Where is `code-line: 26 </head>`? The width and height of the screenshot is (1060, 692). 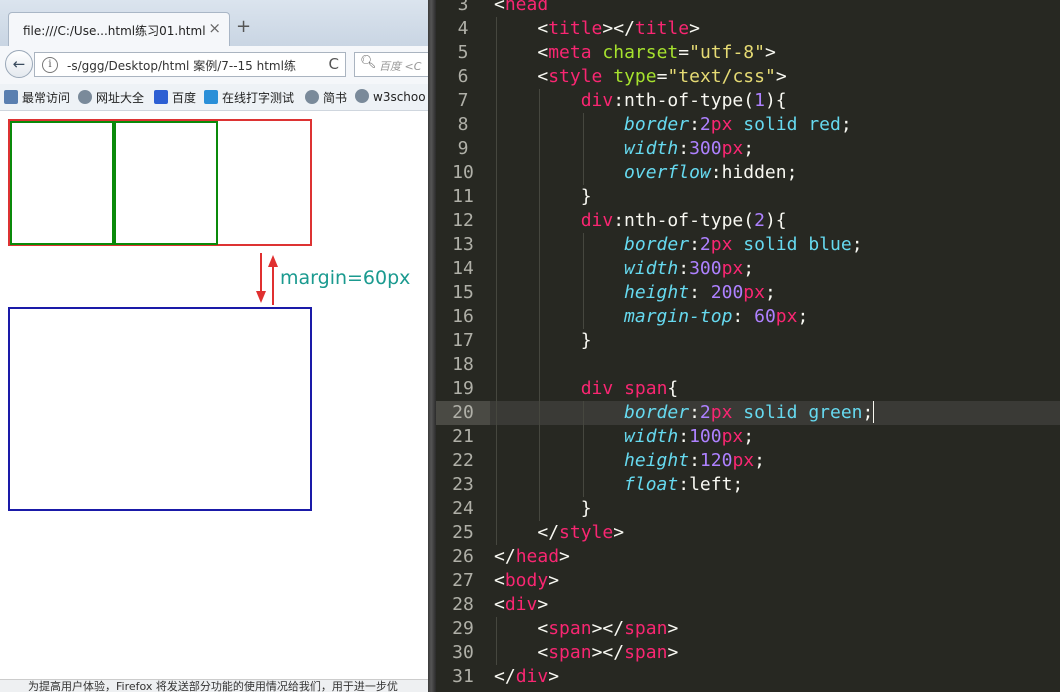 code-line: 26 </head> is located at coordinates (748, 557).